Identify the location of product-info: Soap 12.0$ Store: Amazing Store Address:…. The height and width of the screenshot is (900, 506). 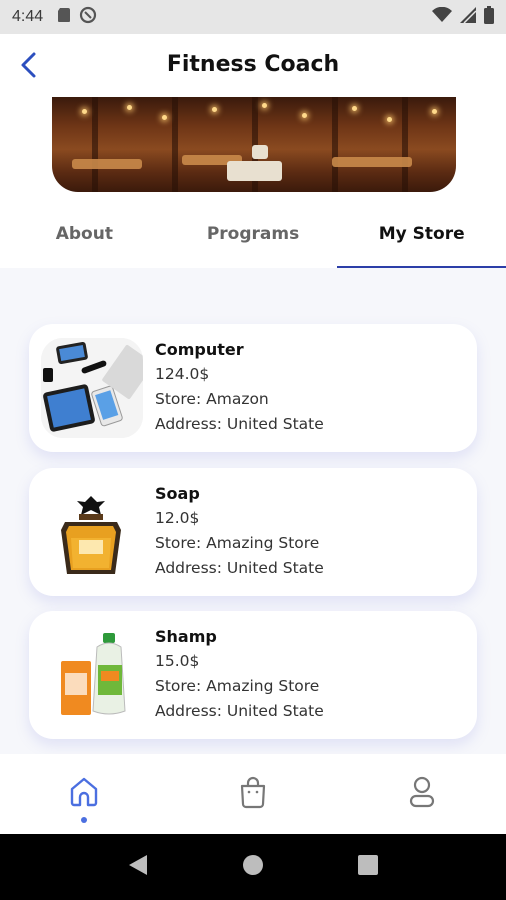
(239, 532).